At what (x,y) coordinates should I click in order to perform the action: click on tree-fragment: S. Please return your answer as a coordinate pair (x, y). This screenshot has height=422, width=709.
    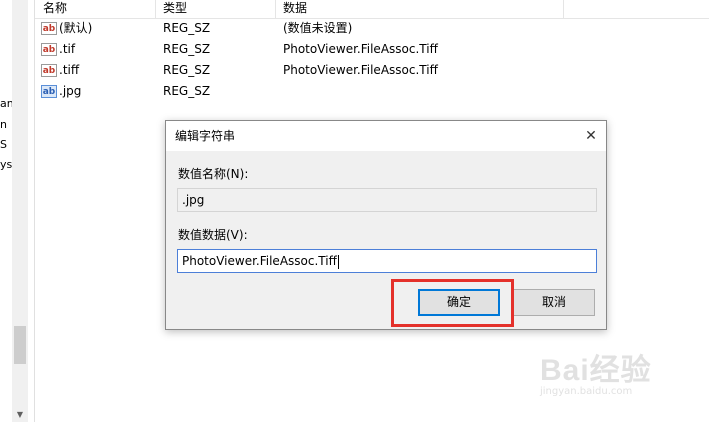
    Looking at the image, I should click on (3, 144).